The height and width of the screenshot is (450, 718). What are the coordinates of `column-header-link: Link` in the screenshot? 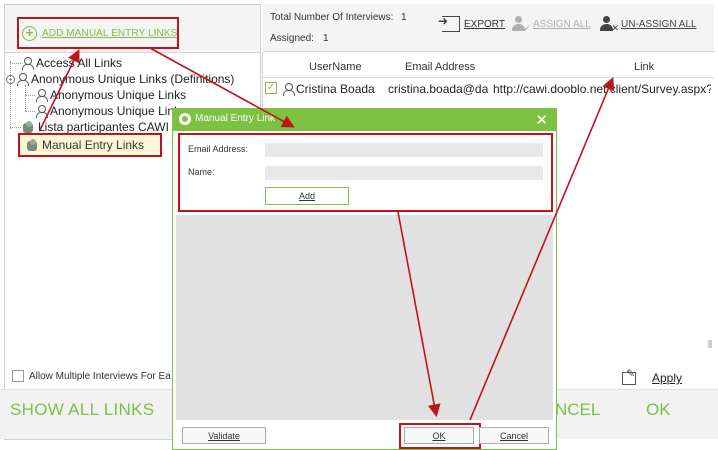 It's located at (644, 67).